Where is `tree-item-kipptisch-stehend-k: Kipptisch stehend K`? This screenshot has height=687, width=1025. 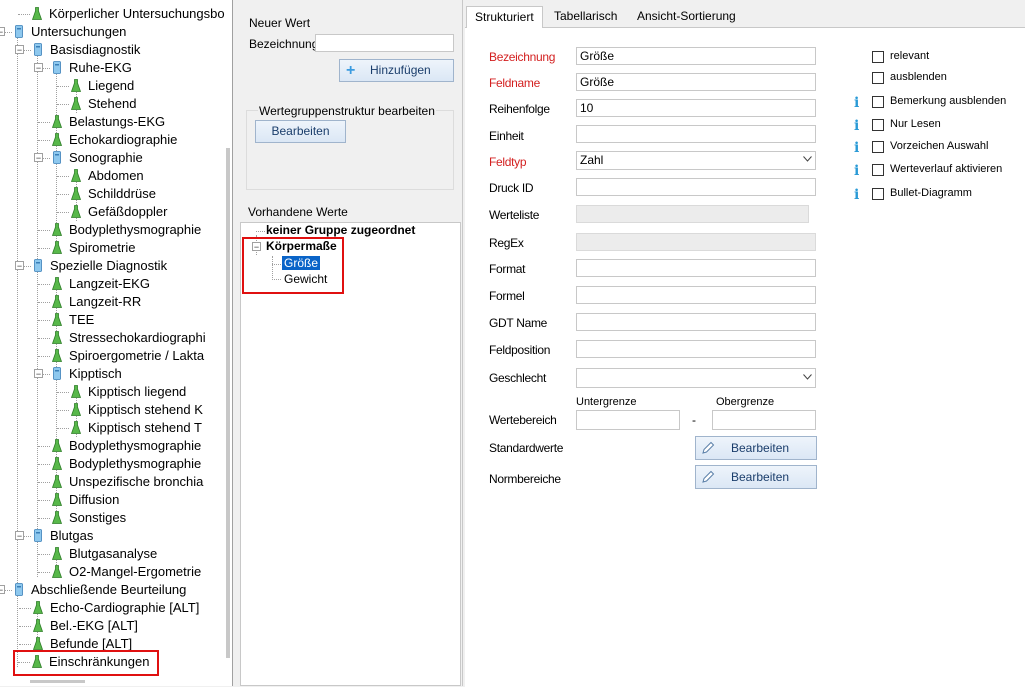
tree-item-kipptisch-stehend-k: Kipptisch stehend K is located at coordinates (151, 410).